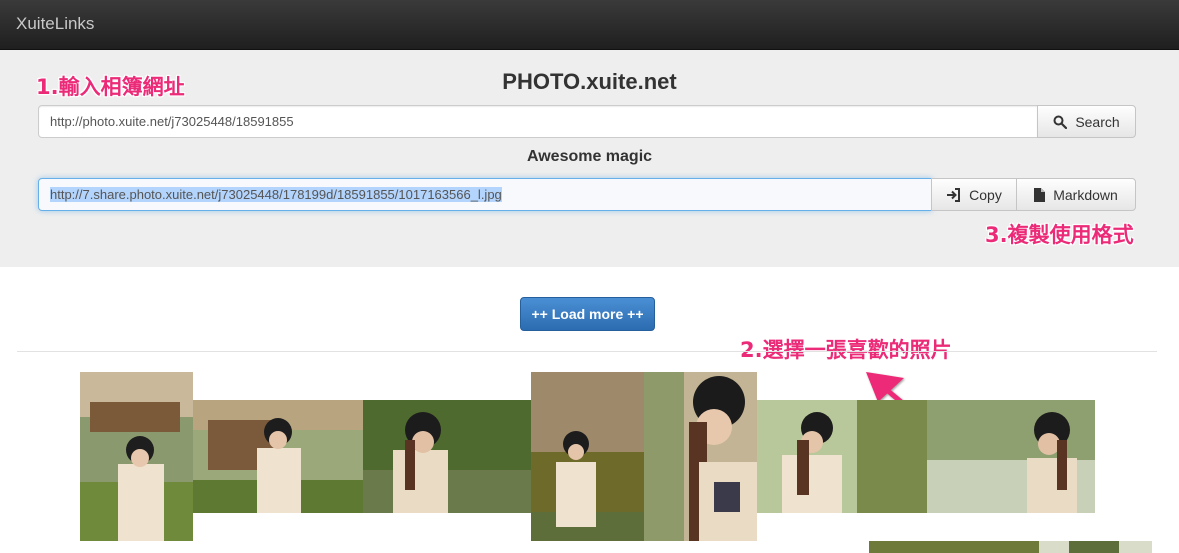  I want to click on annotation-step2: 2.選擇一張喜歡的照片, so click(846, 350).